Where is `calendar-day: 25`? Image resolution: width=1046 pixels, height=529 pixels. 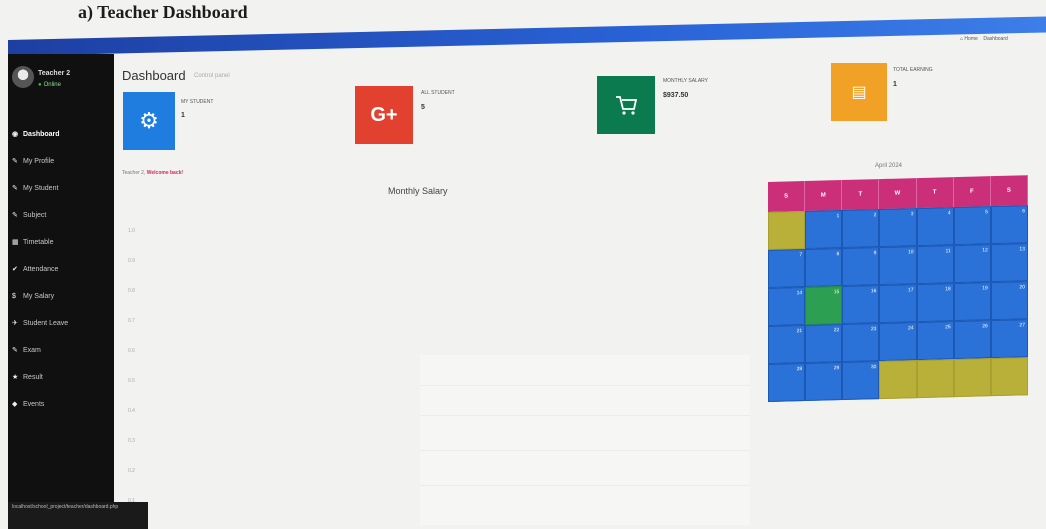
calendar-day: 25 is located at coordinates (935, 341).